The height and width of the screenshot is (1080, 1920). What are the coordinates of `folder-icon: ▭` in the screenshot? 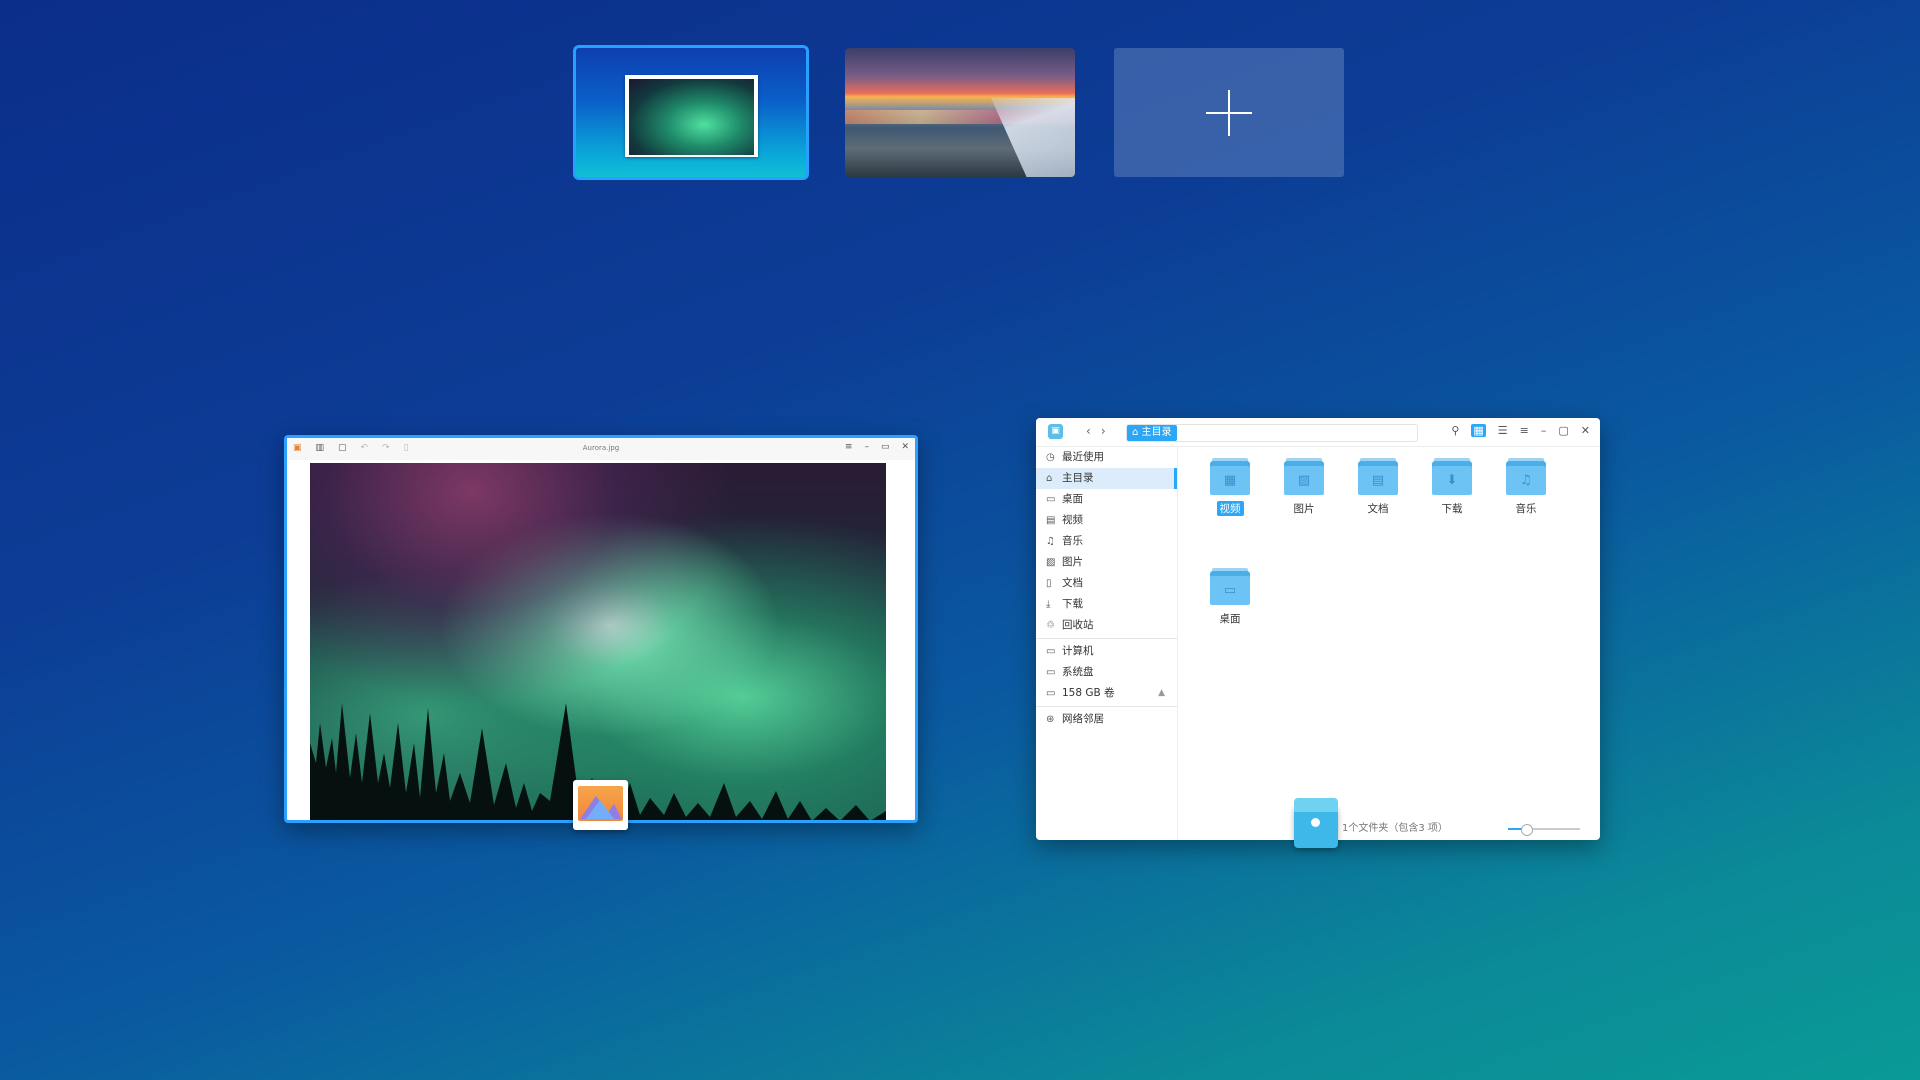 It's located at (1230, 586).